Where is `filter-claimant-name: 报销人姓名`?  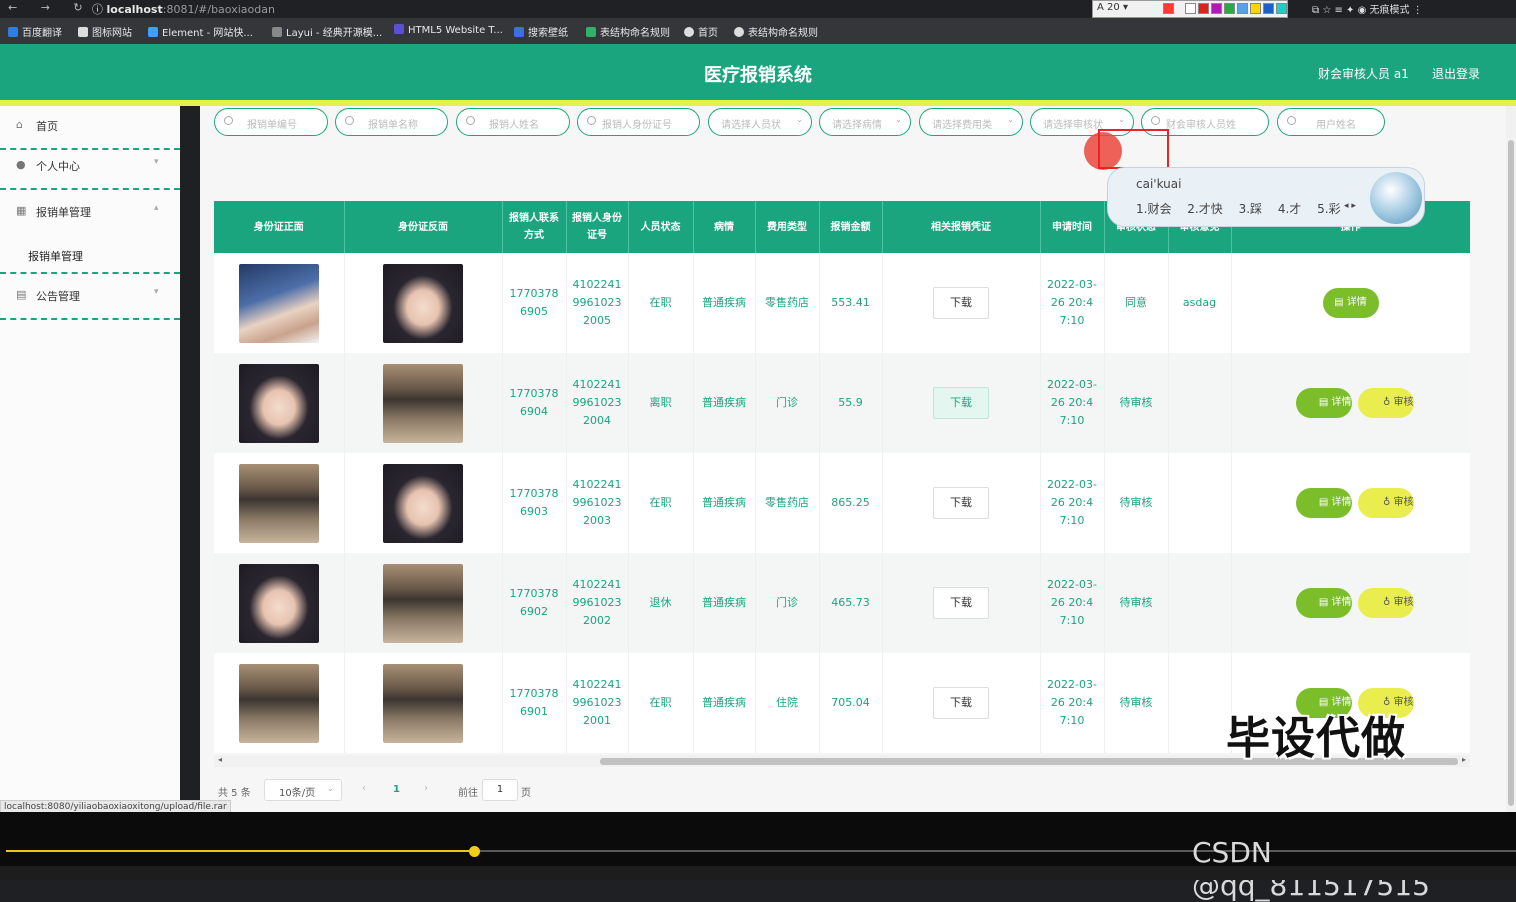
filter-claimant-name: 报销人姓名 is located at coordinates (513, 122).